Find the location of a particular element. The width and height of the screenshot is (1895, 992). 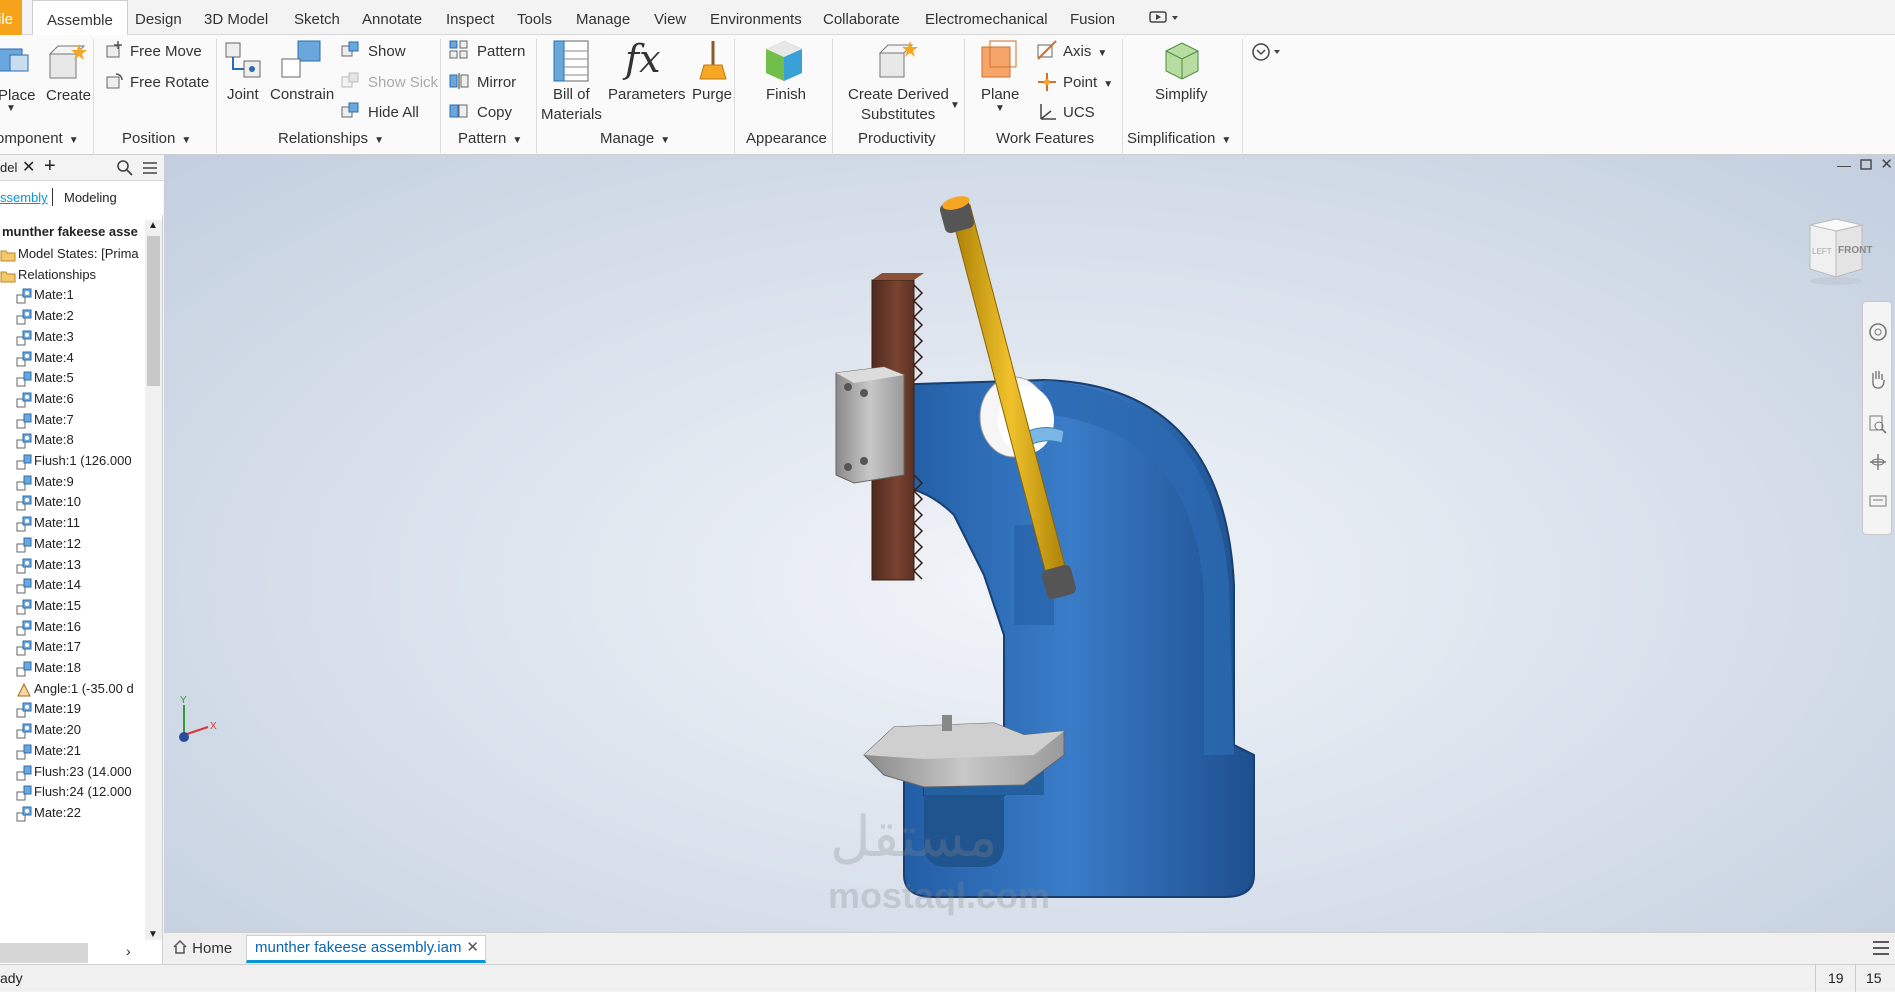

steering-wheel-icon is located at coordinates (1878, 334).